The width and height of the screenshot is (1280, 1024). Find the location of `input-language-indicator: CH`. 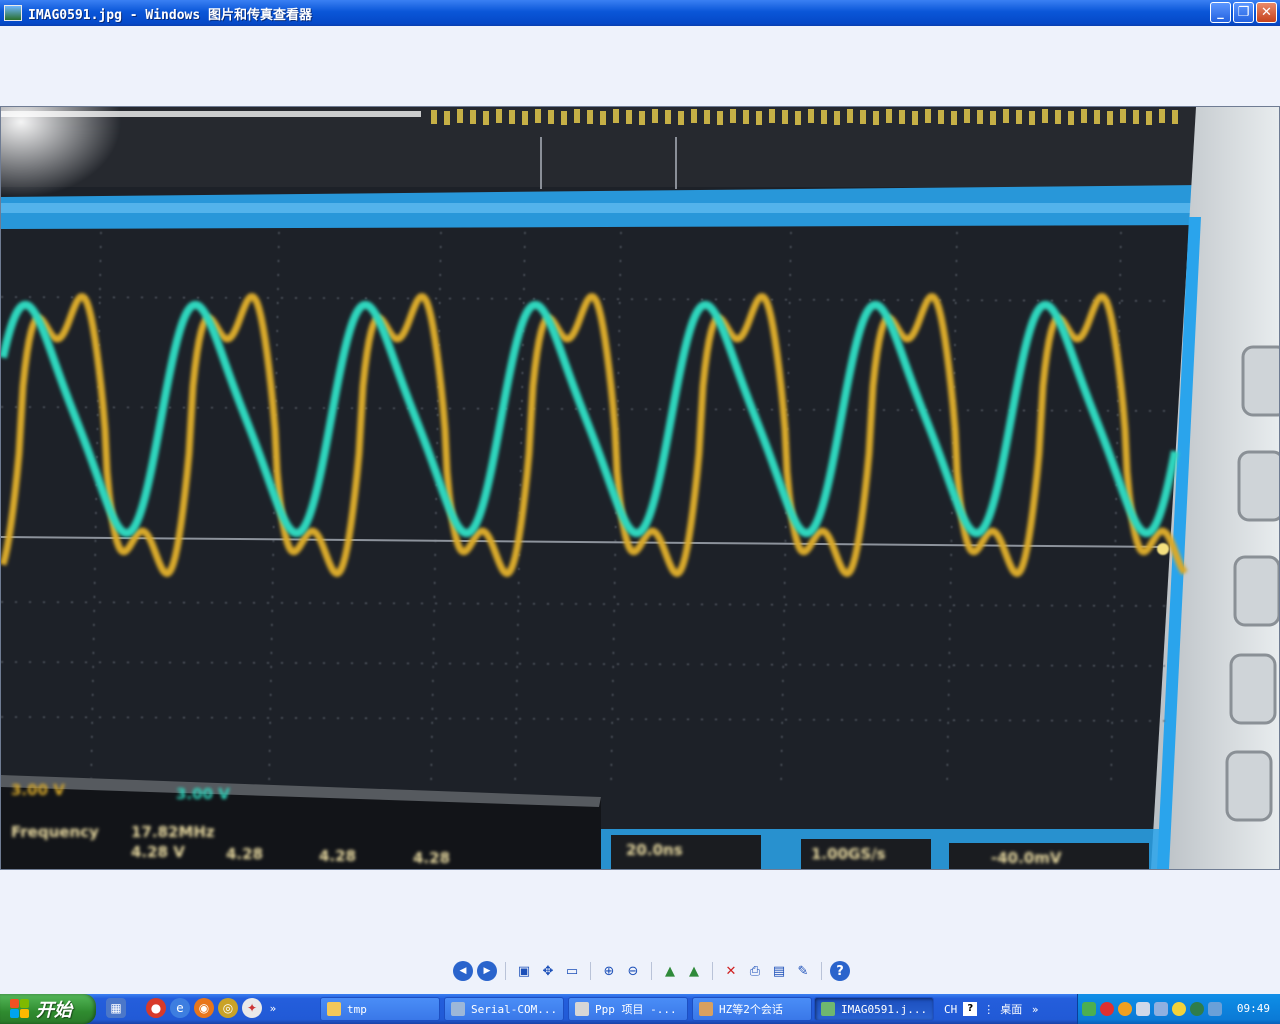

input-language-indicator: CH is located at coordinates (950, 1009).